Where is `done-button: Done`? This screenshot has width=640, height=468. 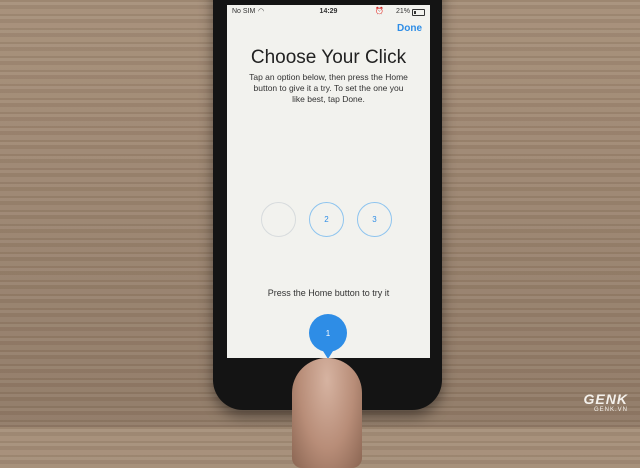
done-button: Done is located at coordinates (409, 28).